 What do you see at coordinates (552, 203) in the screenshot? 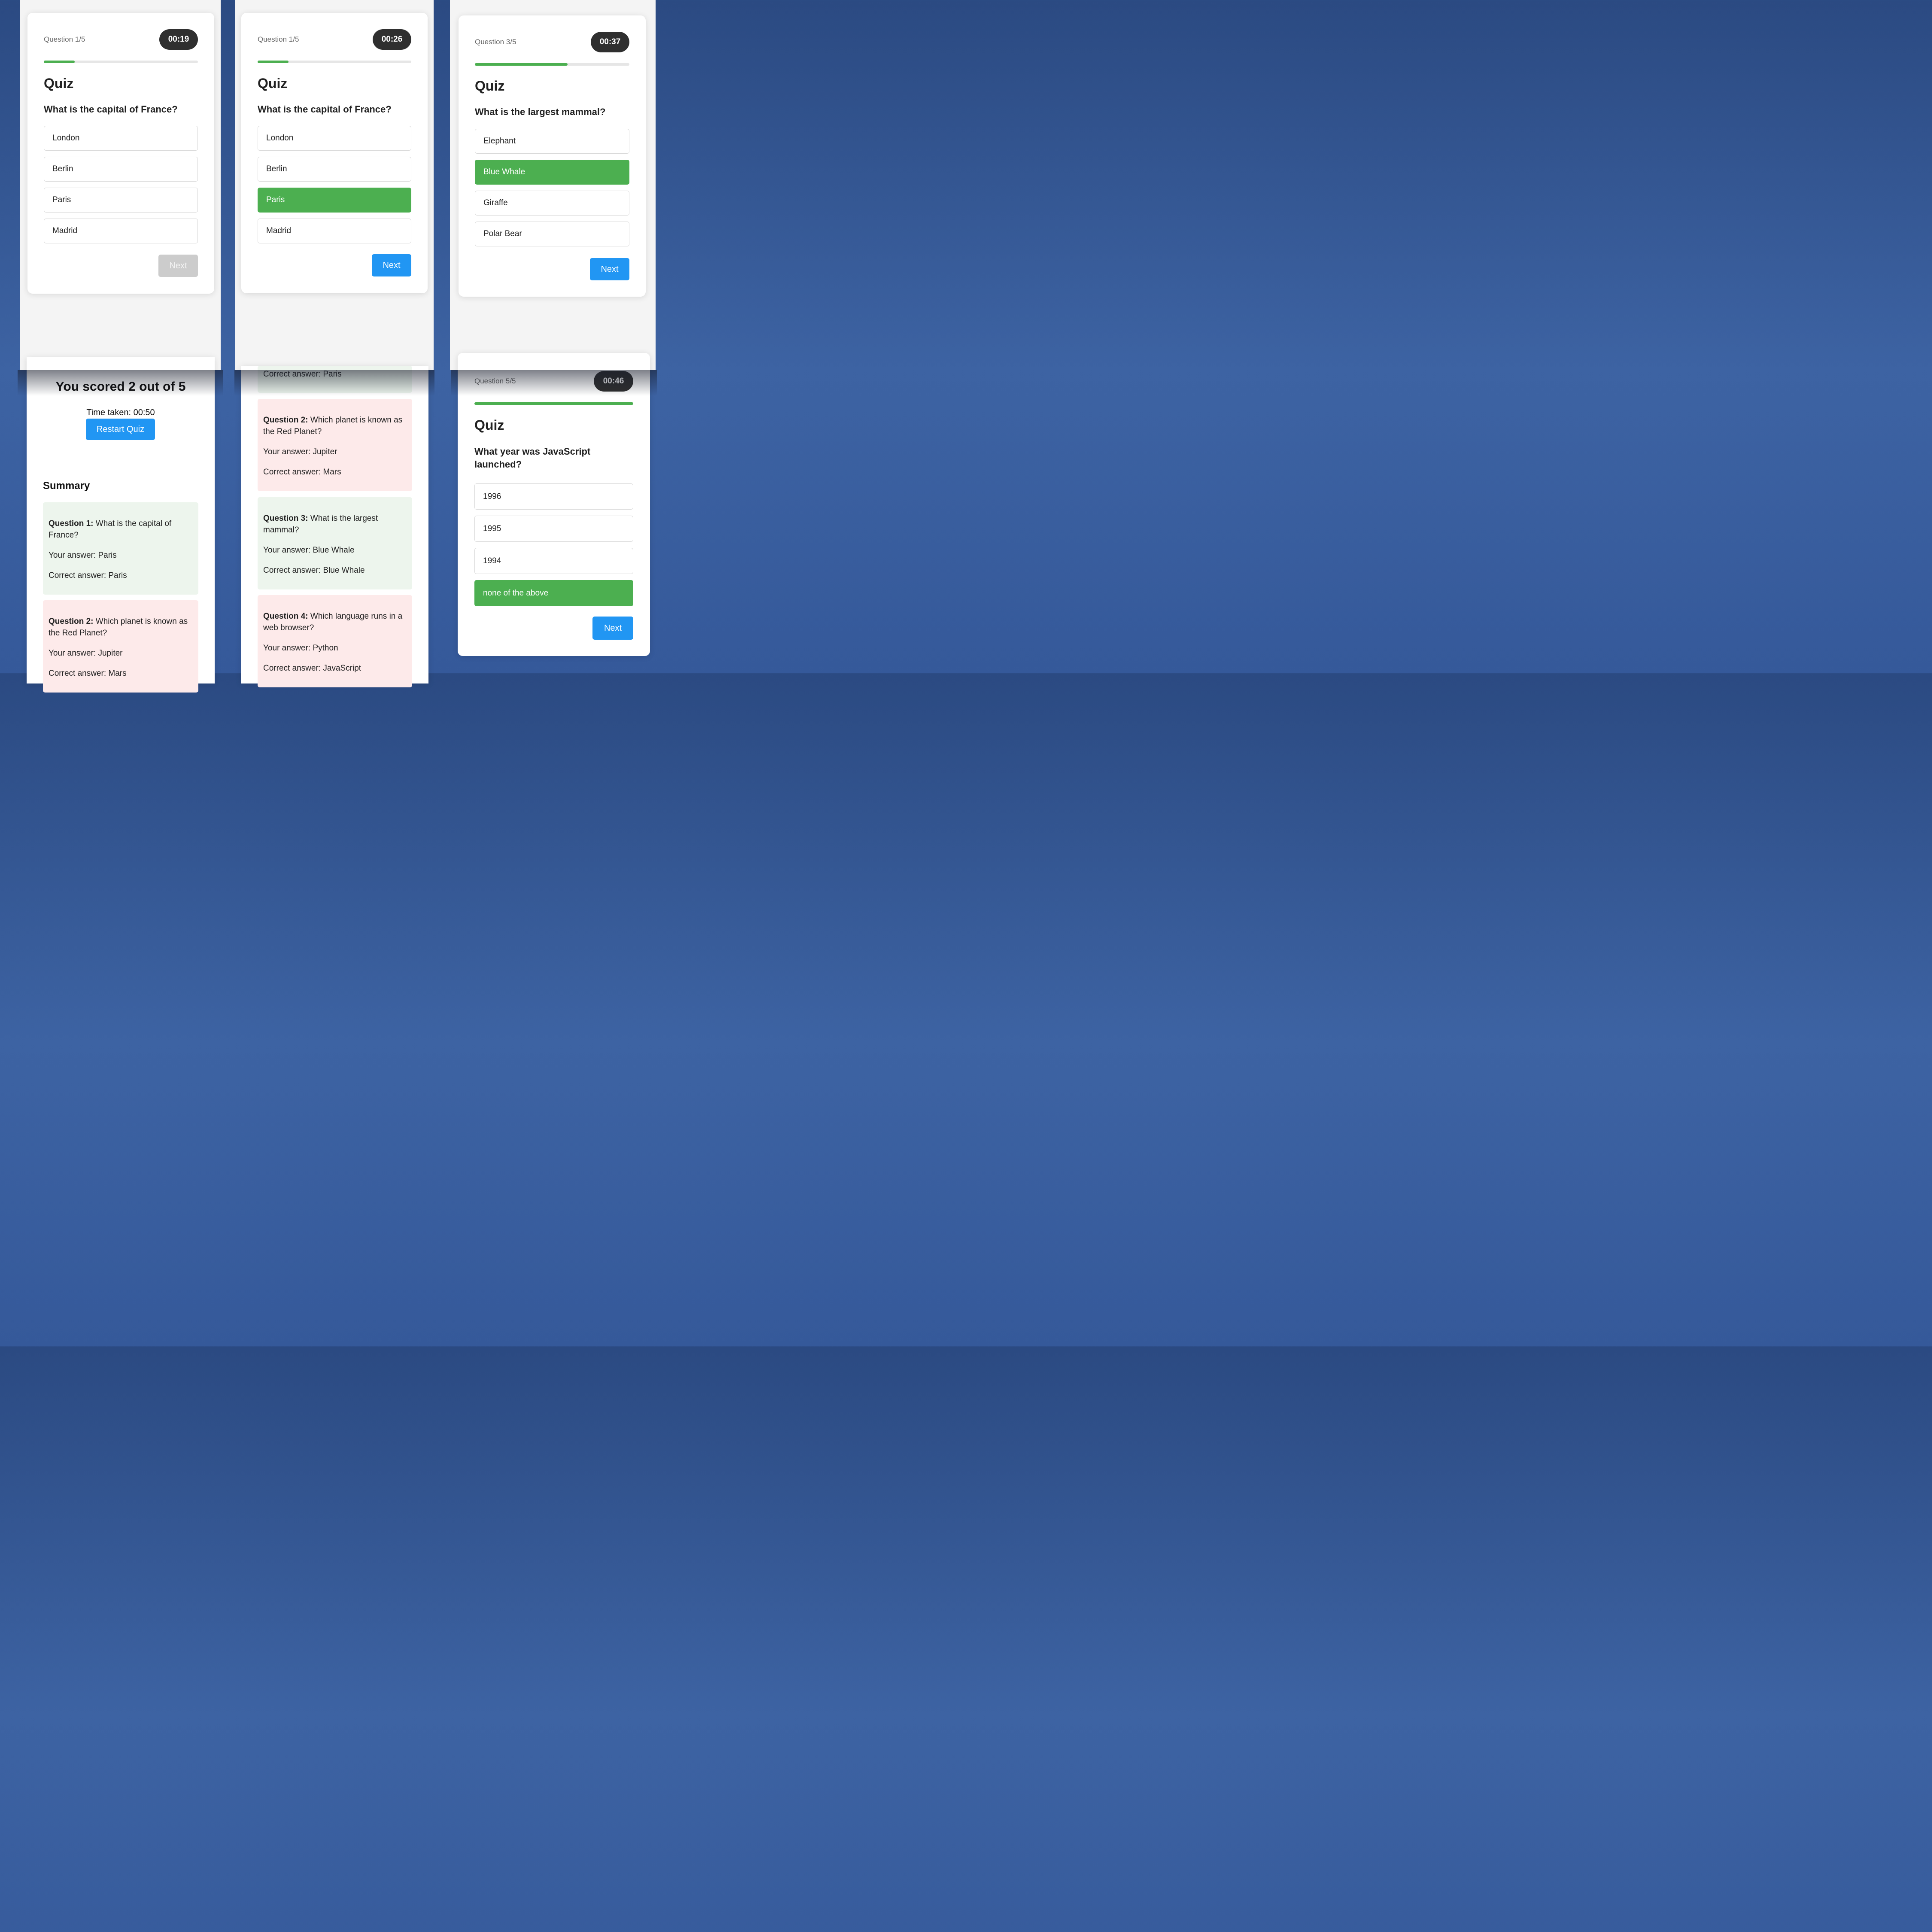
I see `answer-option: Giraffe` at bounding box center [552, 203].